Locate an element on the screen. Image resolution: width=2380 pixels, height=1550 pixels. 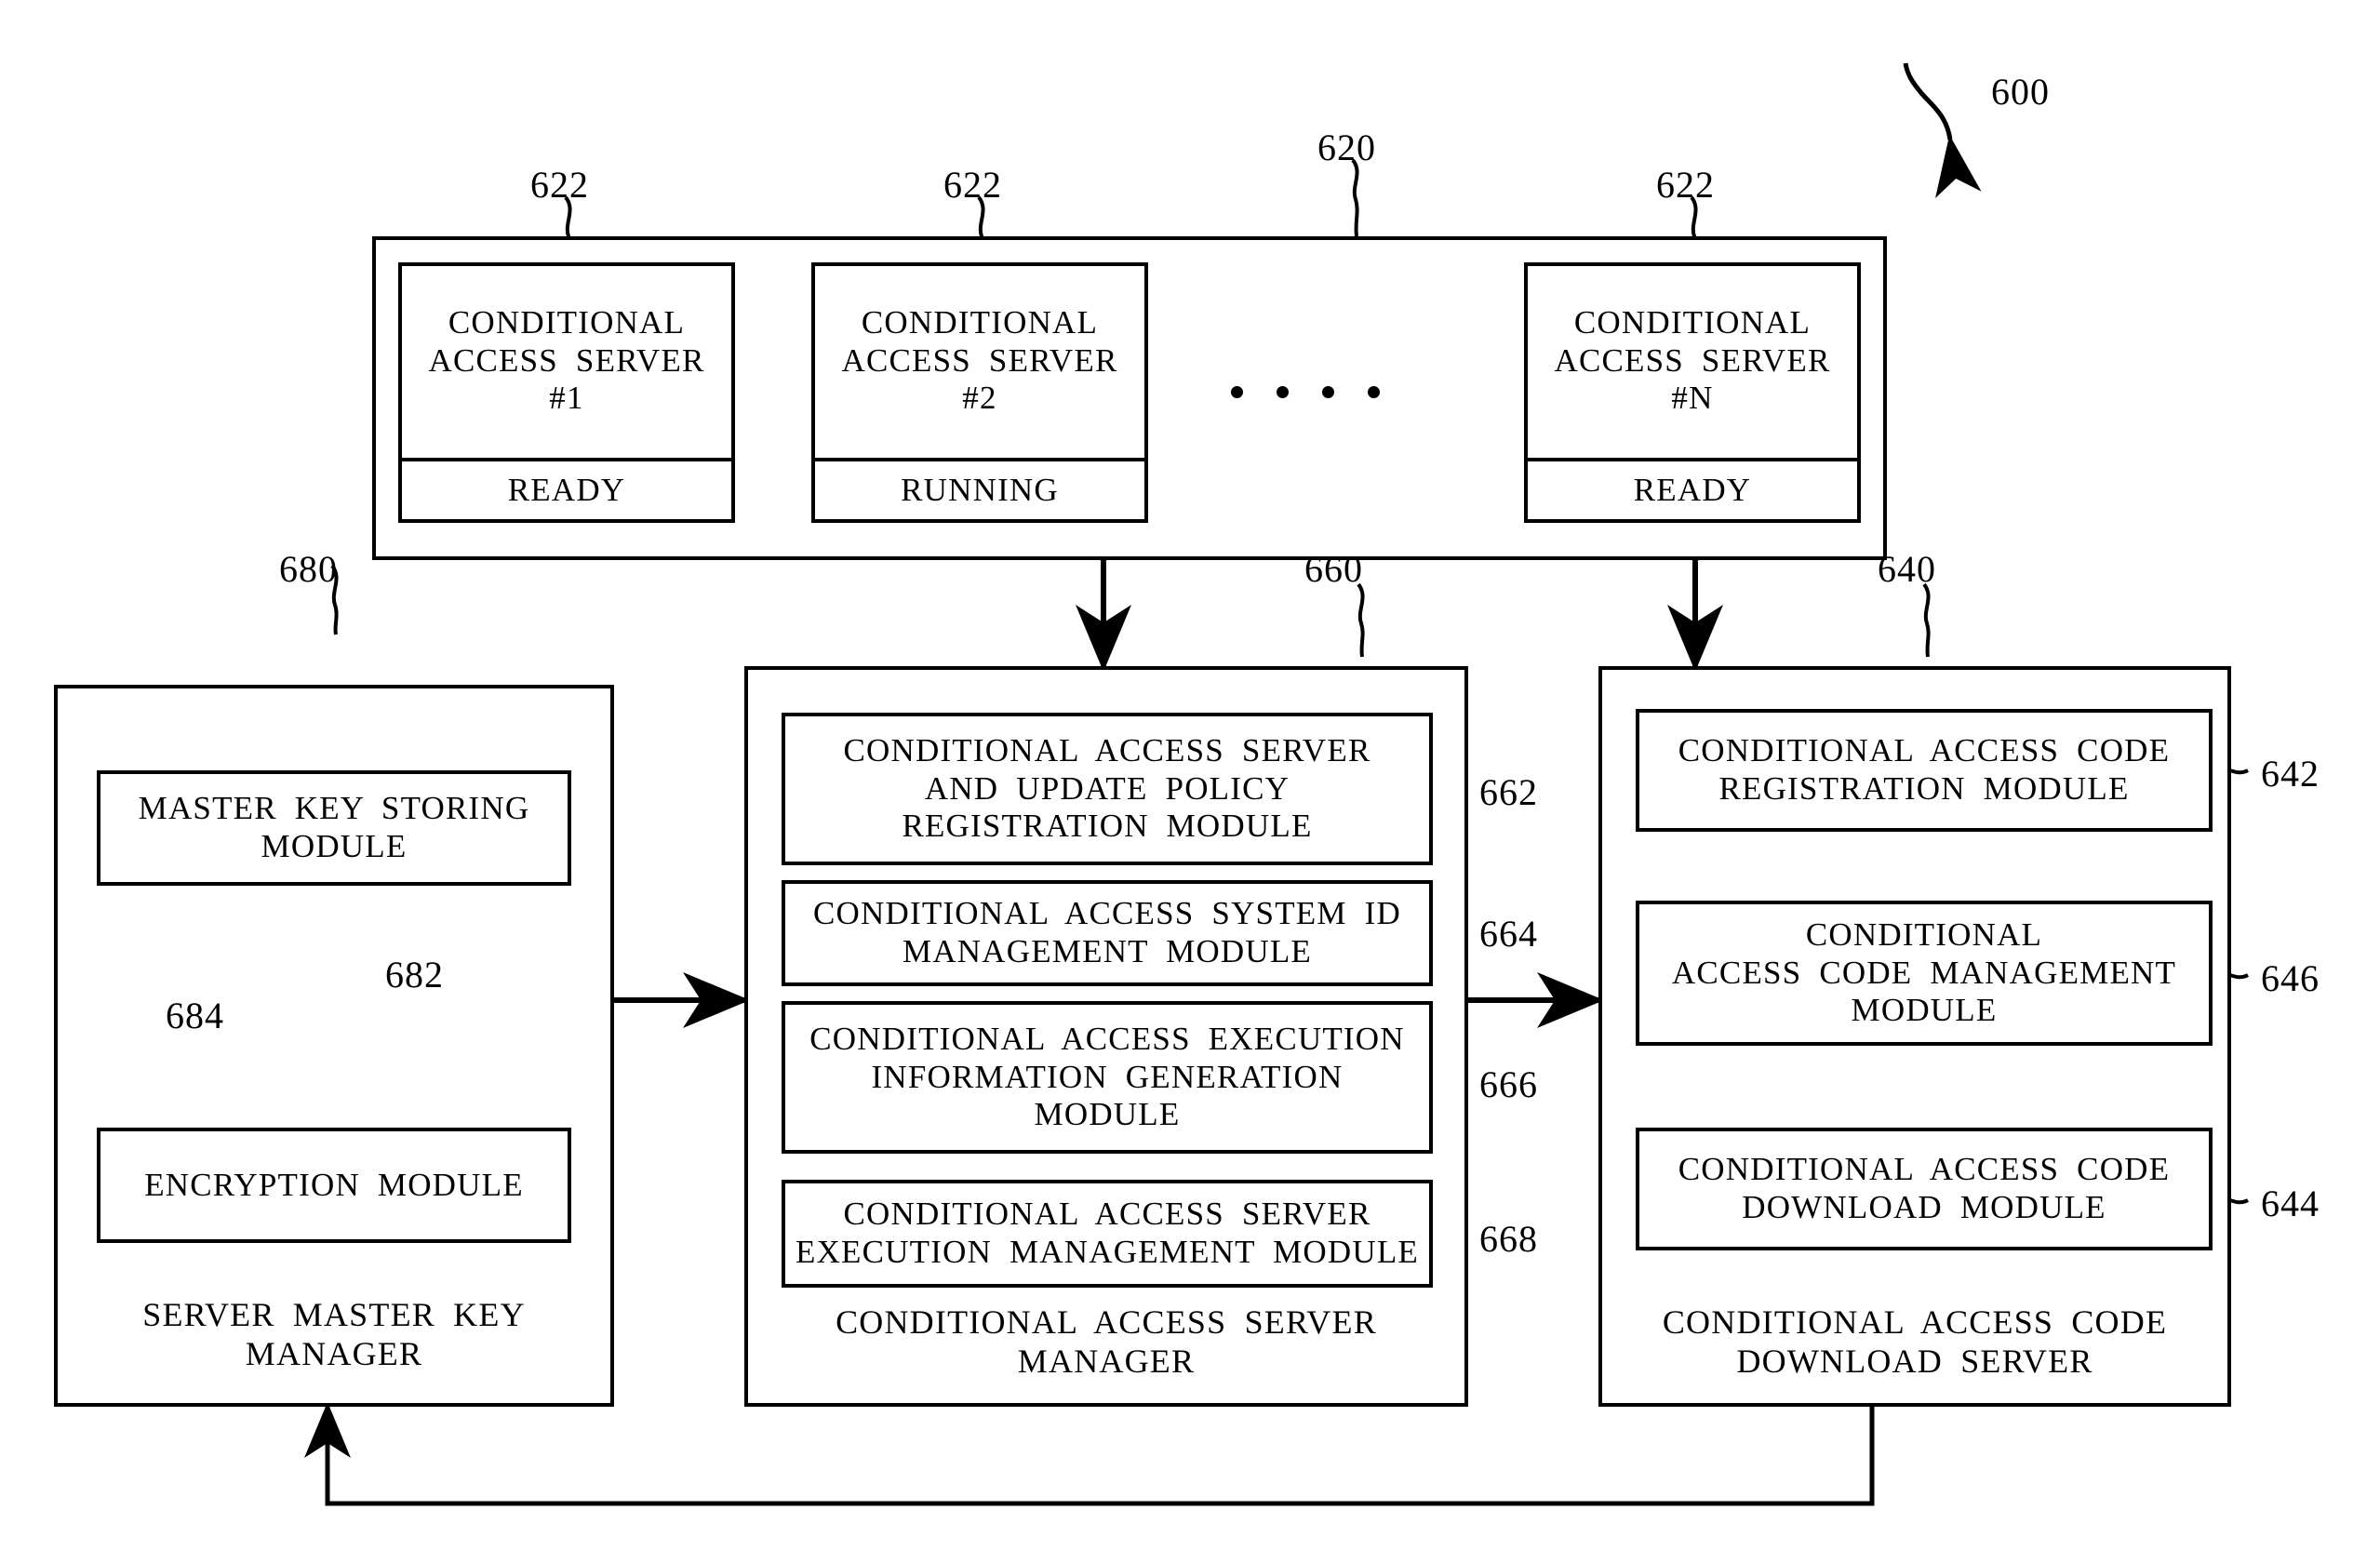
conditional-access-server-1-status: READY is located at coordinates (566, 489).